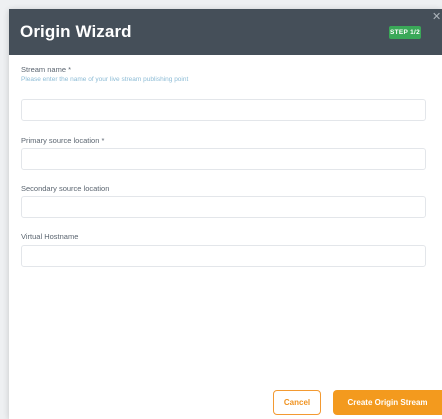  Describe the element at coordinates (437, 17) in the screenshot. I see `close-icon: ✕` at that location.